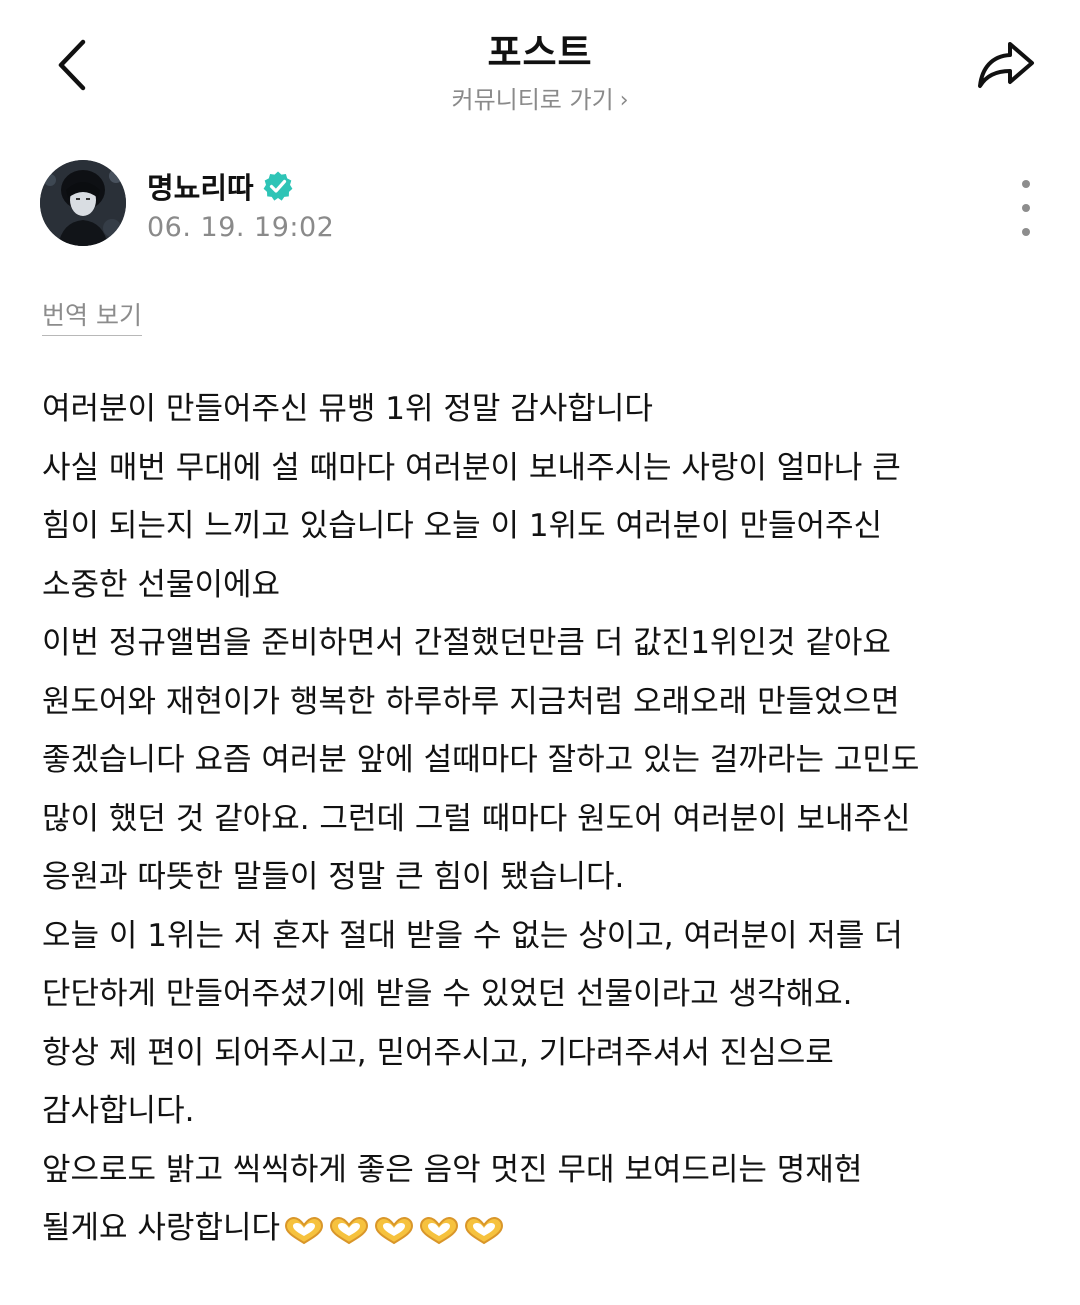 This screenshot has height=1305, width=1080. What do you see at coordinates (476, 818) in the screenshot?
I see `post-line: 많이 했던 것 같아요. 그런데 그럴 때마다 원도어 여러분이 보내주신` at bounding box center [476, 818].